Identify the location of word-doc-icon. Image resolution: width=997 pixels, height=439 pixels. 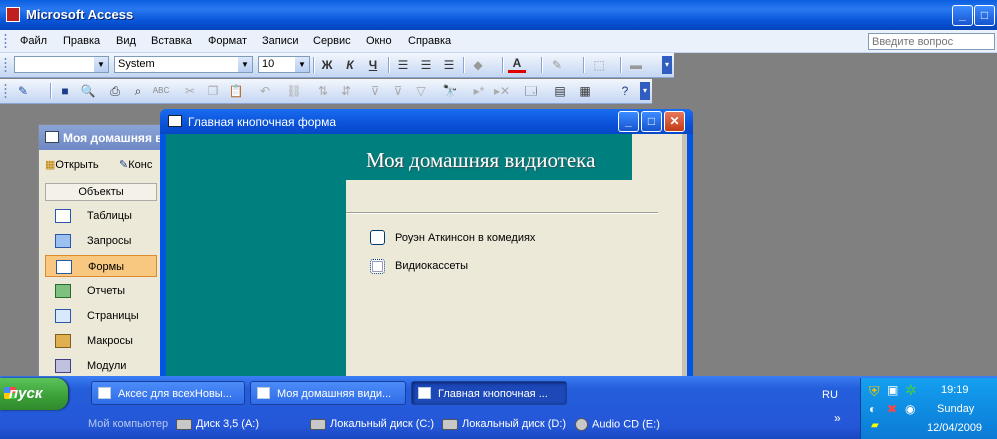
(104, 393).